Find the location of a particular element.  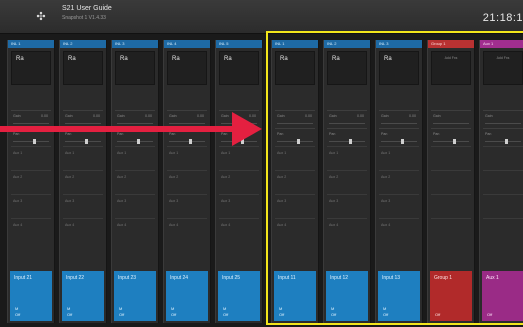

channel-select-button: Input 12 M Off is located at coordinates (347, 296).